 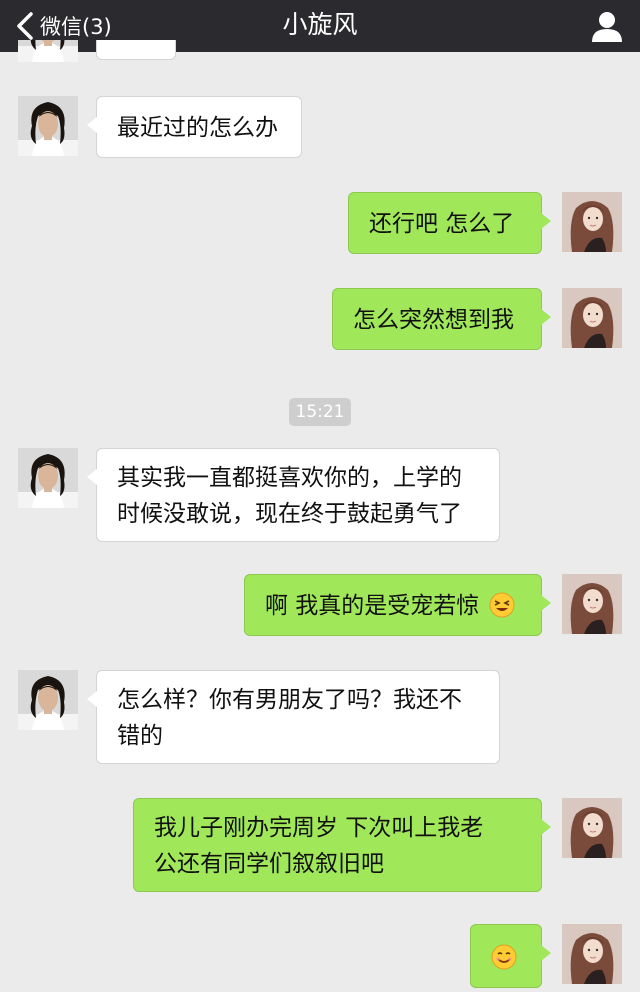 What do you see at coordinates (320, 412) in the screenshot?
I see `timestamp: 15:21` at bounding box center [320, 412].